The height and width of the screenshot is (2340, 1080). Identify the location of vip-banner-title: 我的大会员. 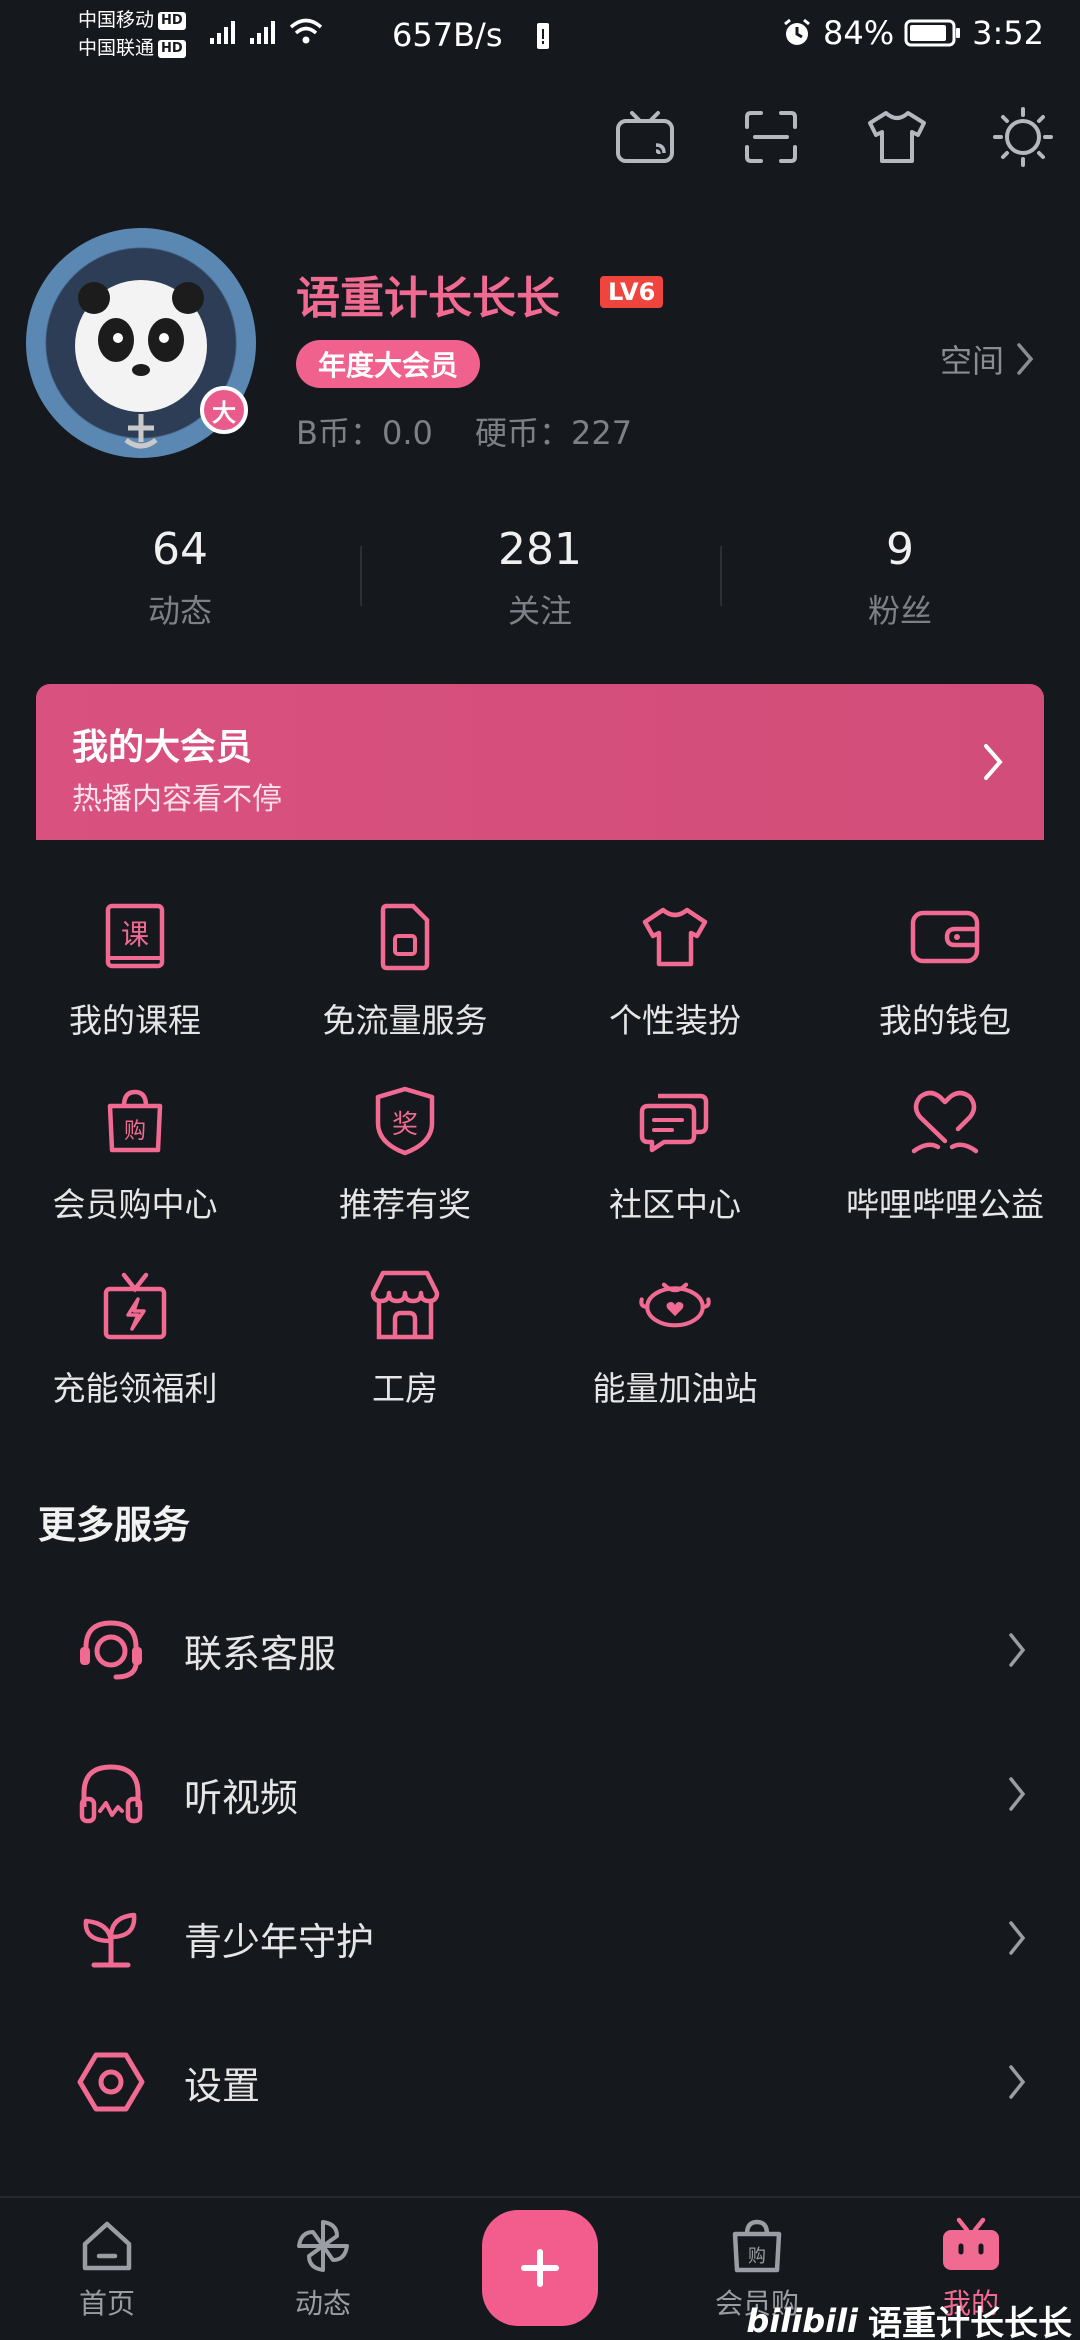
(162, 747).